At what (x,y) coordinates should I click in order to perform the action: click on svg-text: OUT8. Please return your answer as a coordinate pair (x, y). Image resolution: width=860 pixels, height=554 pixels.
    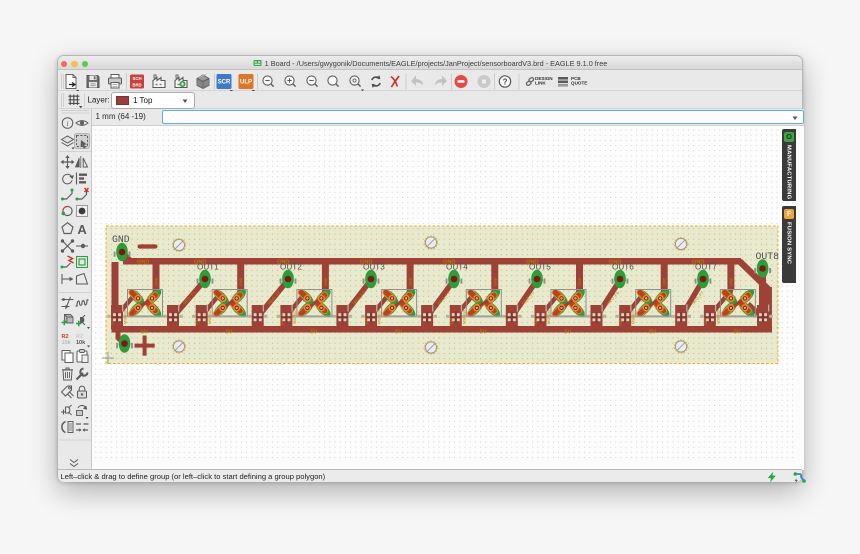
    Looking at the image, I should click on (768, 256).